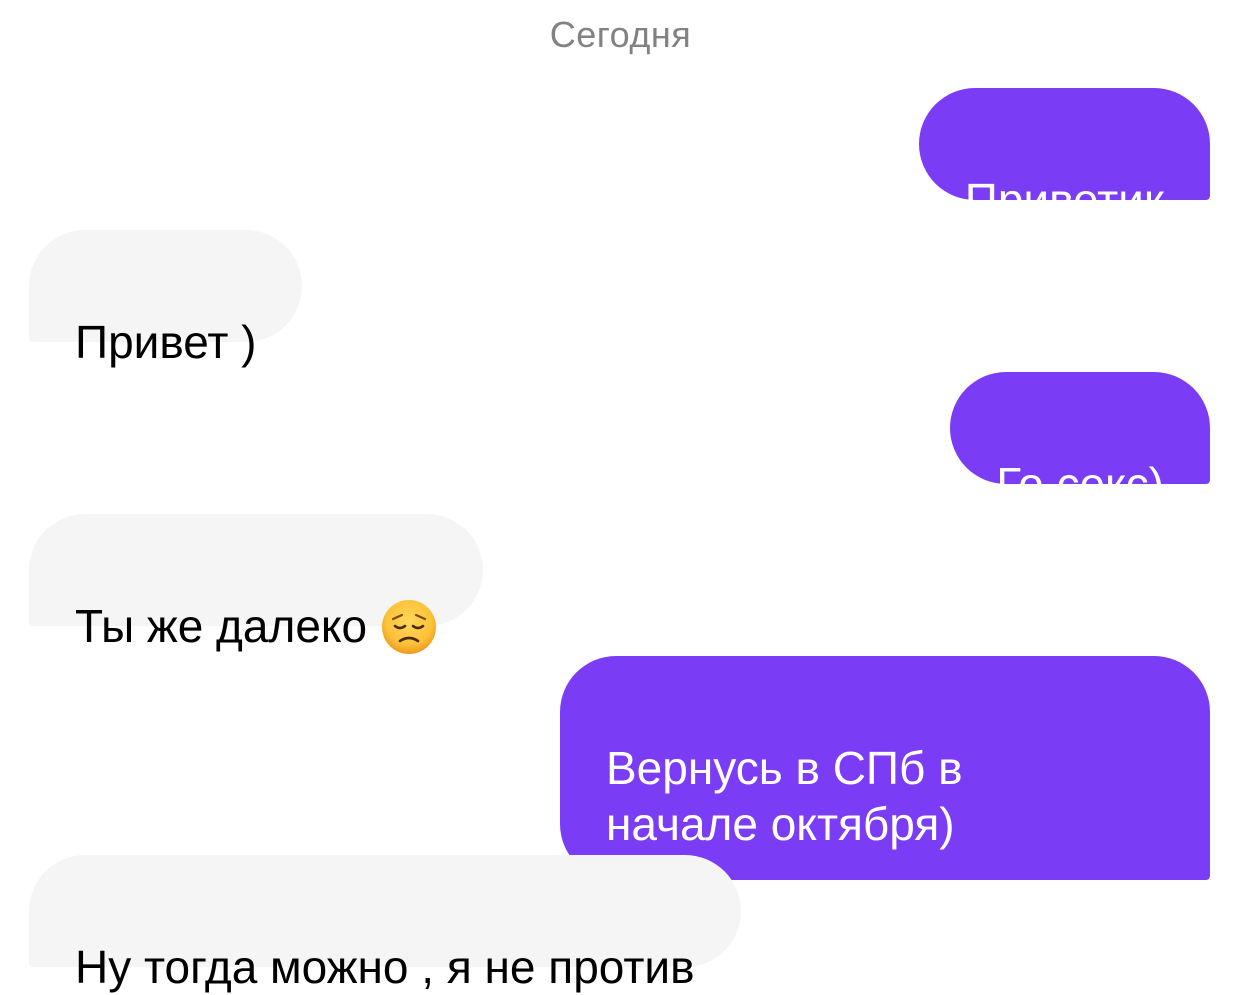 The height and width of the screenshot is (995, 1241). I want to click on message-text: Го секс), so click(1080, 484).